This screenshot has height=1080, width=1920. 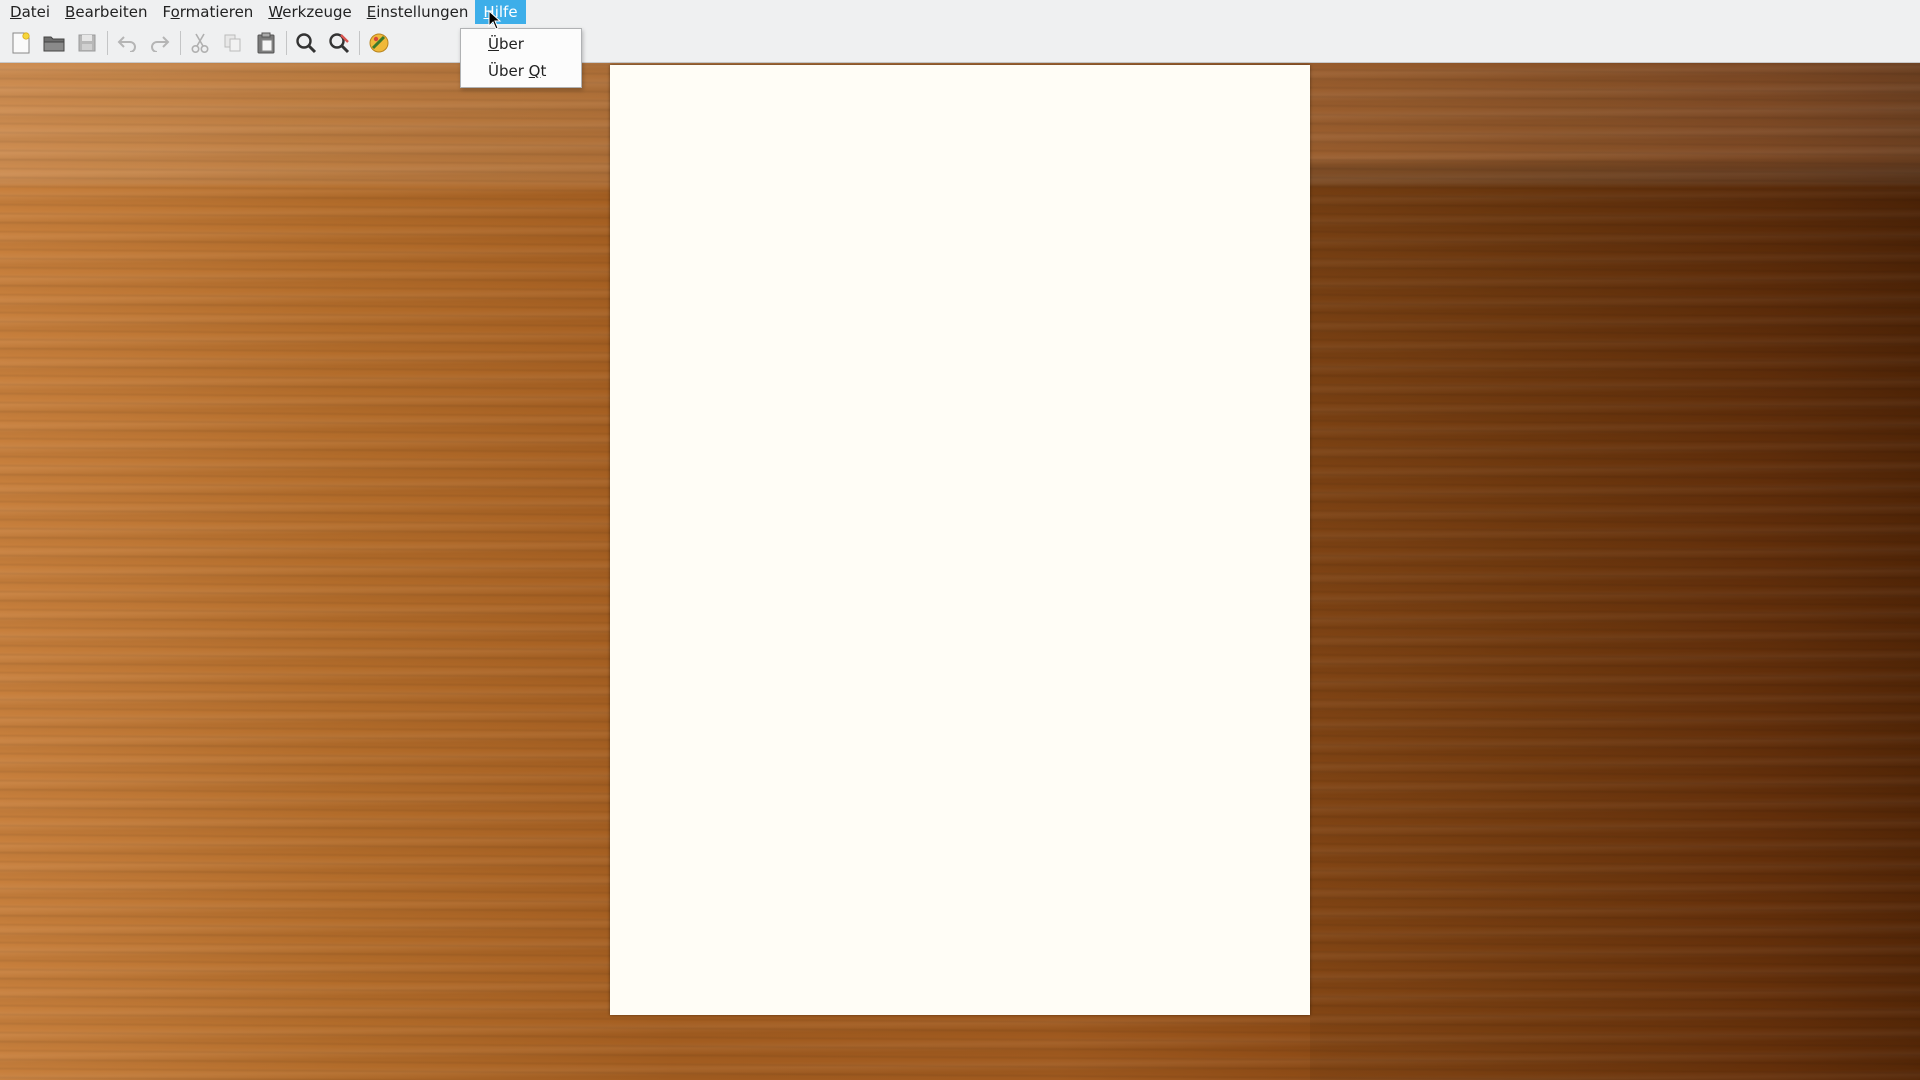 What do you see at coordinates (309, 12) in the screenshot?
I see `menu-werkzeuge: Werkzeuge` at bounding box center [309, 12].